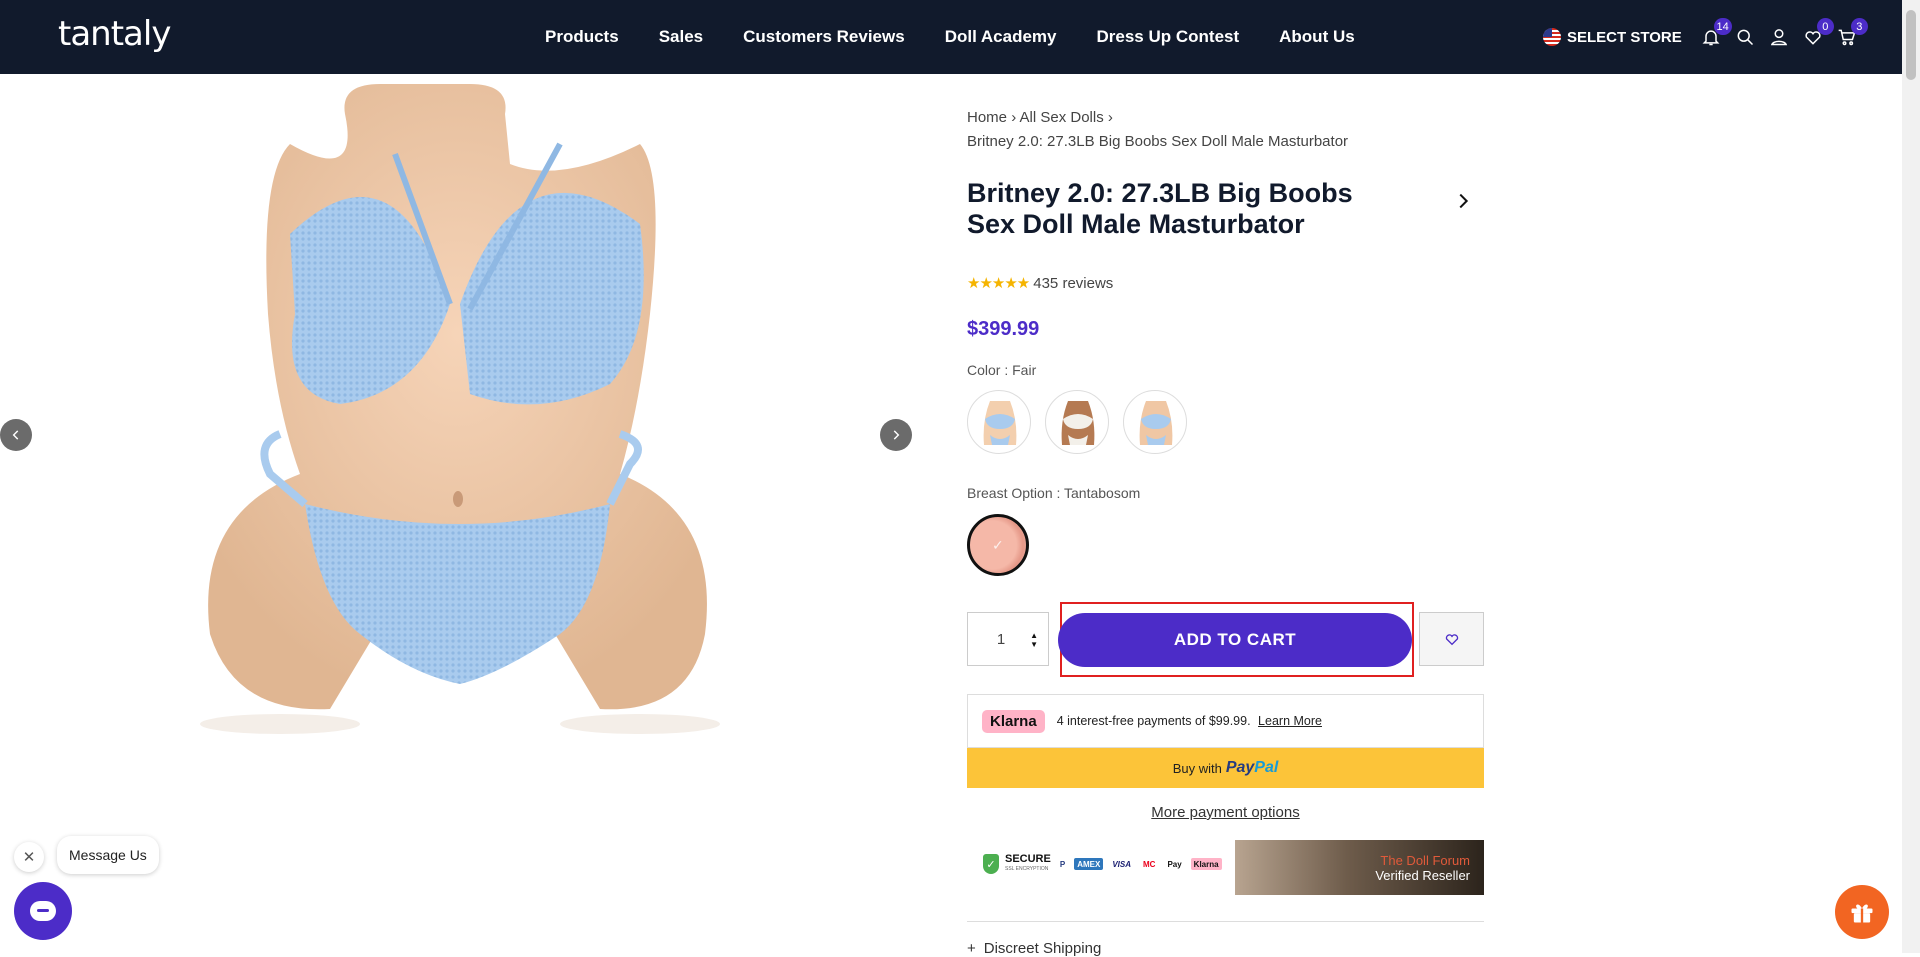 The height and width of the screenshot is (957, 1920). I want to click on shield-check-icon: ✓, so click(991, 864).